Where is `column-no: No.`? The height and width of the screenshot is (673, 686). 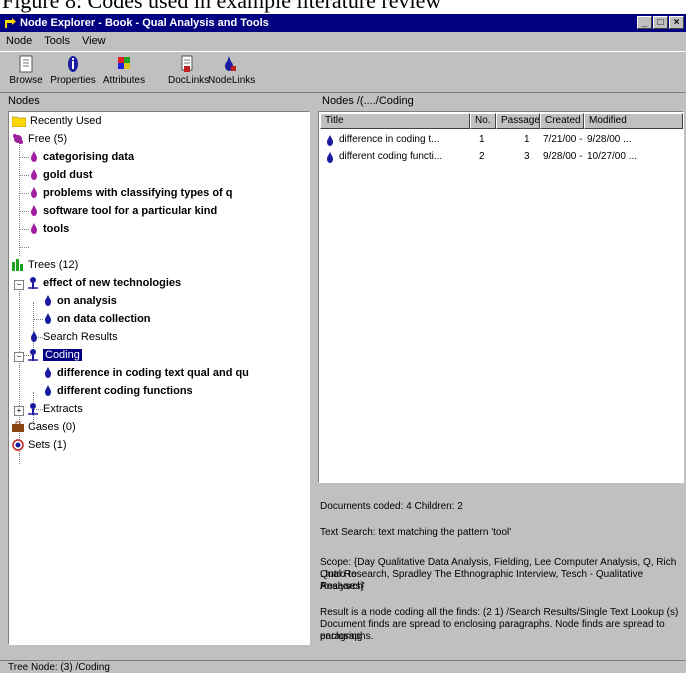 column-no: No. is located at coordinates (483, 121).